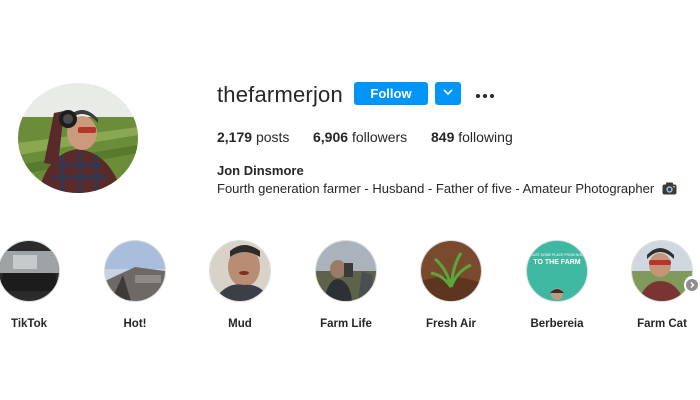 This screenshot has height=400, width=700. I want to click on profile-avatar, so click(78, 138).